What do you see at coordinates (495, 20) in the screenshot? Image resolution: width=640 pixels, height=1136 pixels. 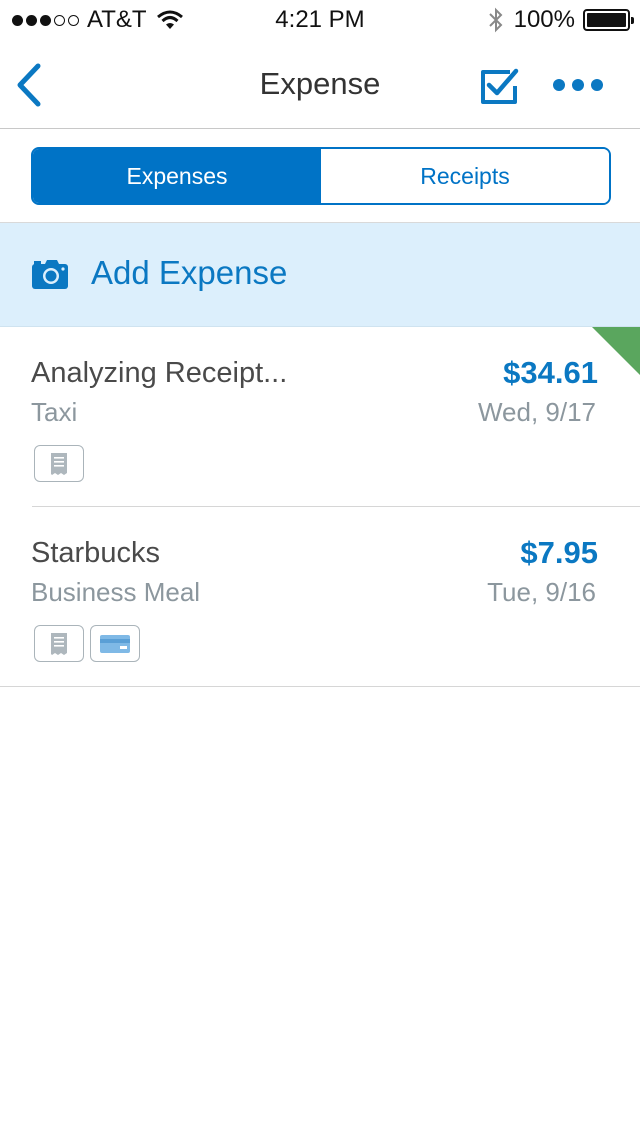 I see `bluetooth-icon` at bounding box center [495, 20].